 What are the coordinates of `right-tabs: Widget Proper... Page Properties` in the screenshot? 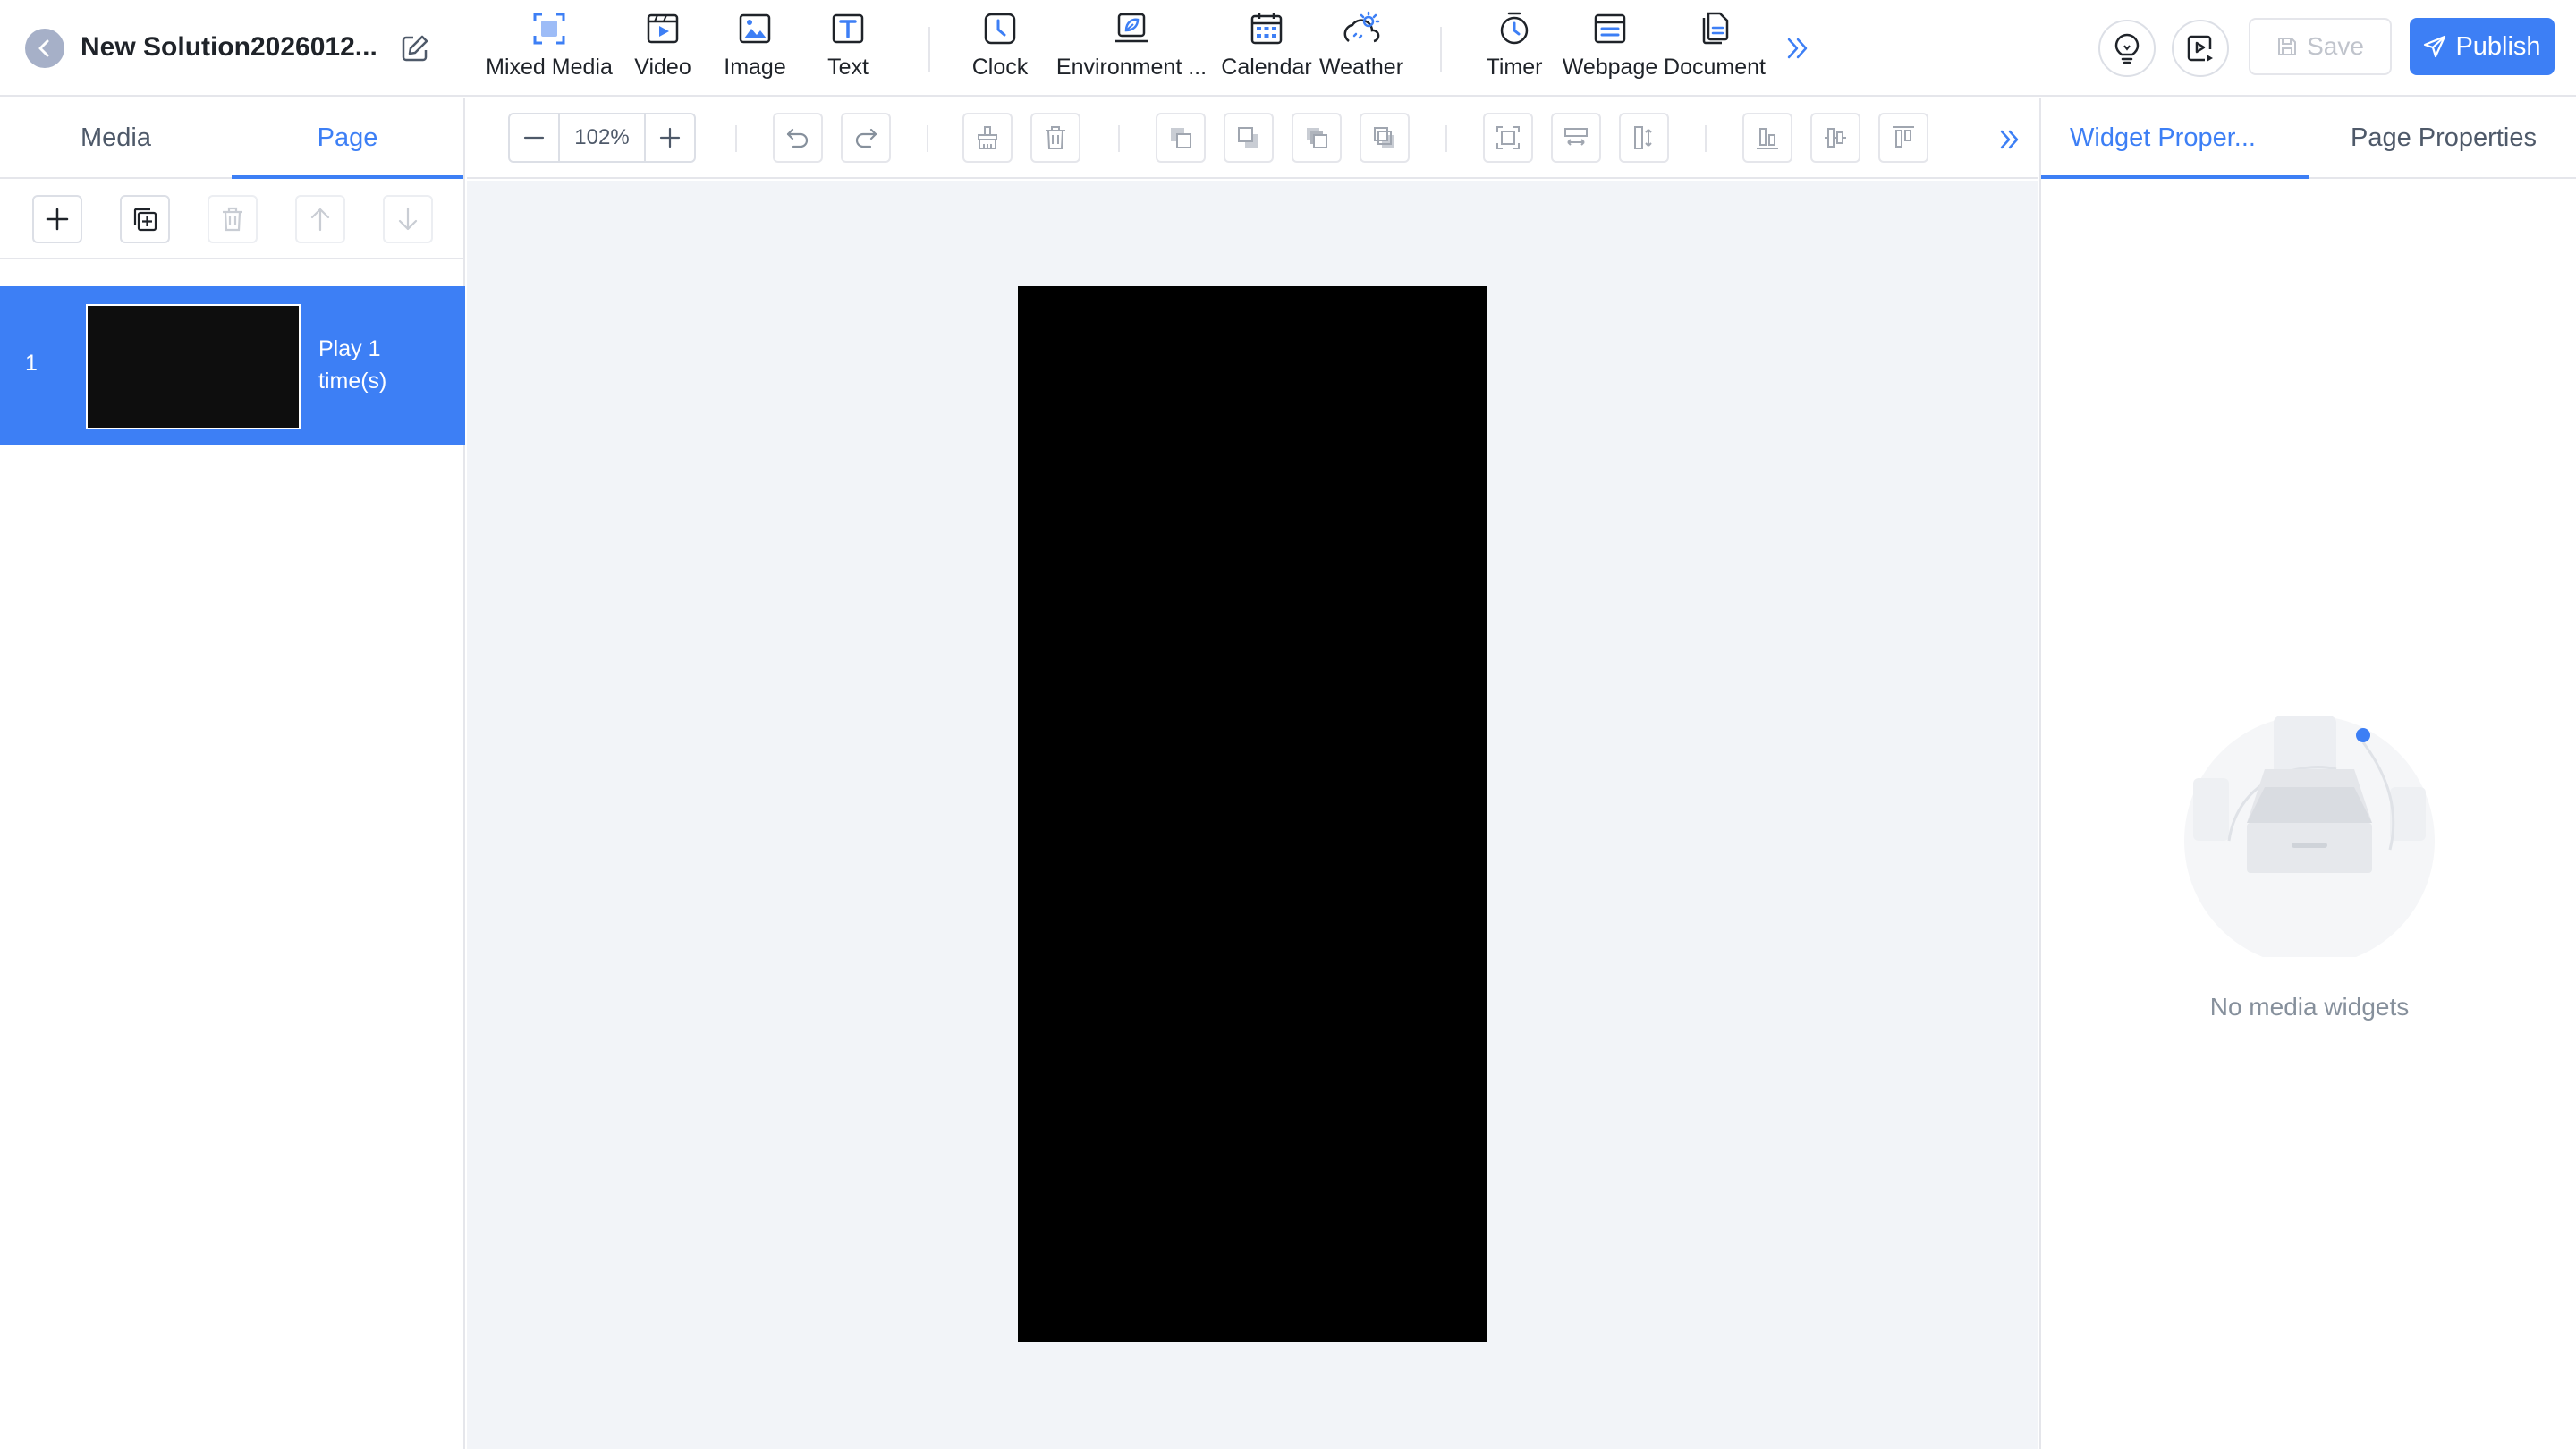 It's located at (2308, 138).